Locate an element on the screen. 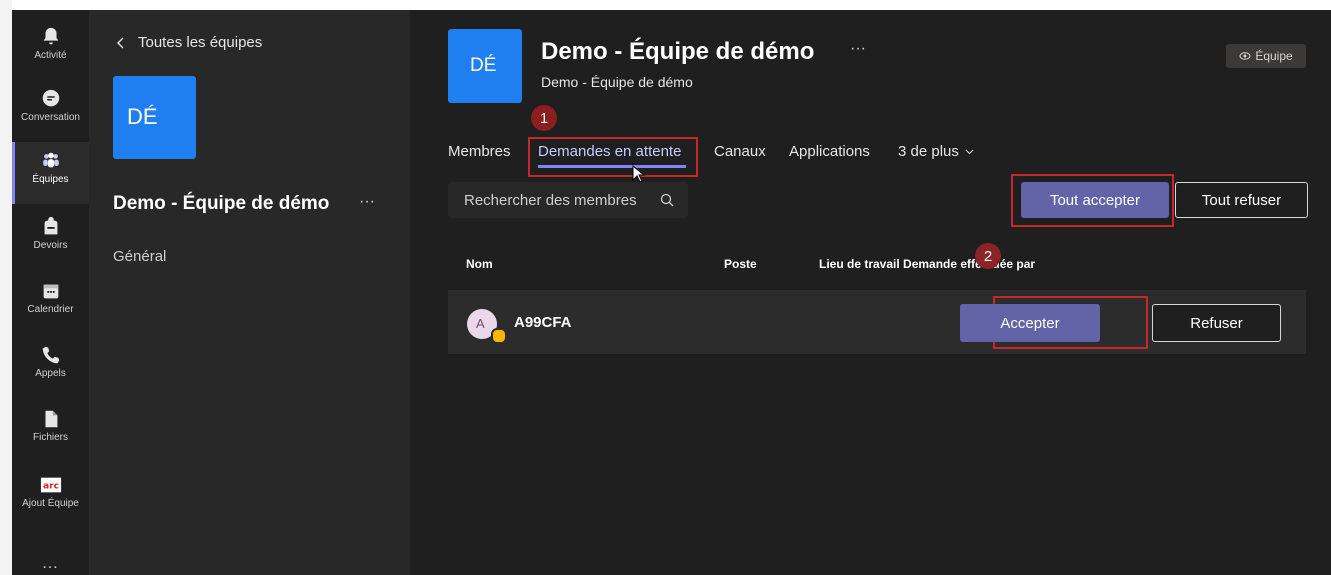  column-header-name: Nom is located at coordinates (479, 264).